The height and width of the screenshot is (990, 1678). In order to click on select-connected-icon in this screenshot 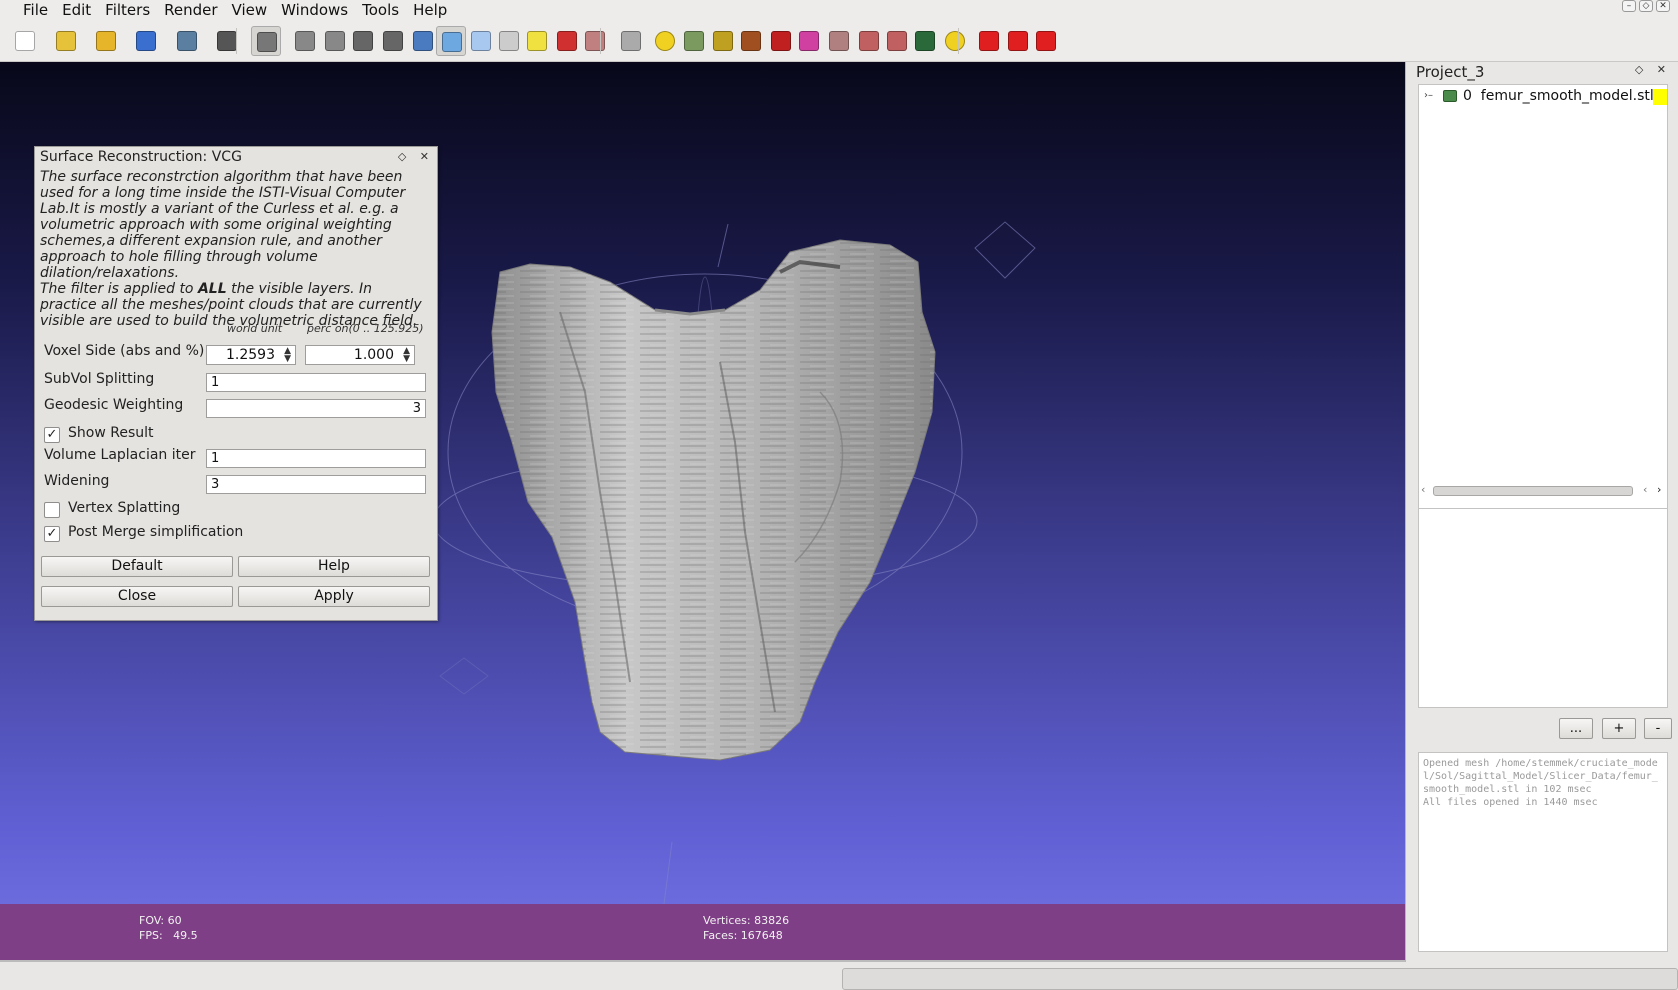, I will do `click(897, 41)`.